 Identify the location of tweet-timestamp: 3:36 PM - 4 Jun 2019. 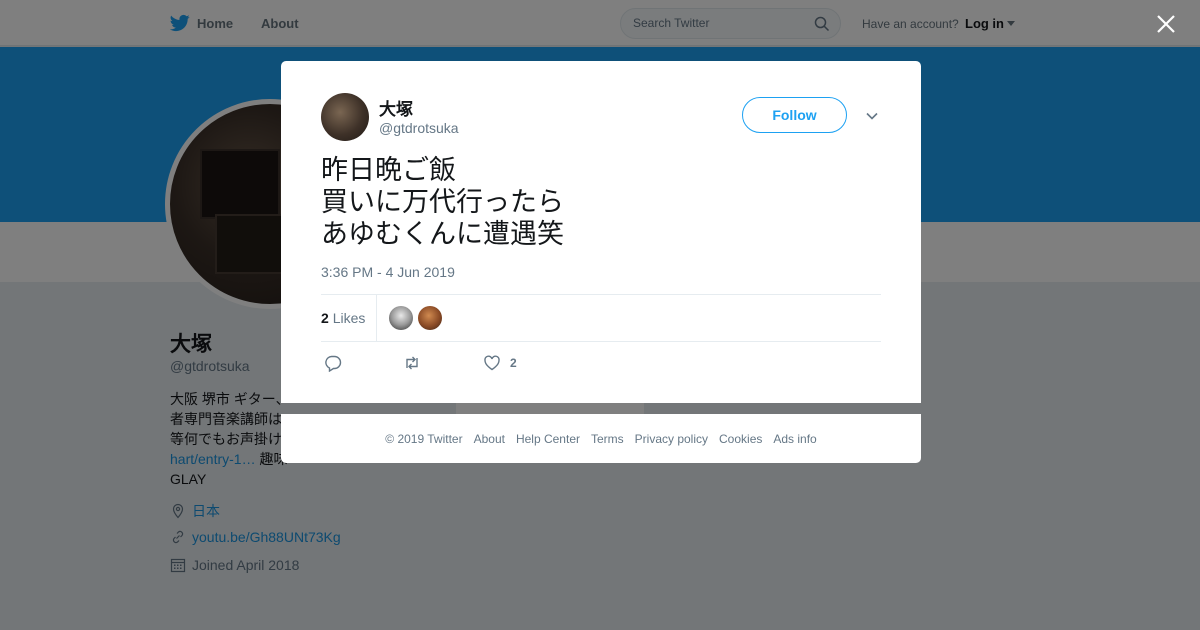
(388, 272).